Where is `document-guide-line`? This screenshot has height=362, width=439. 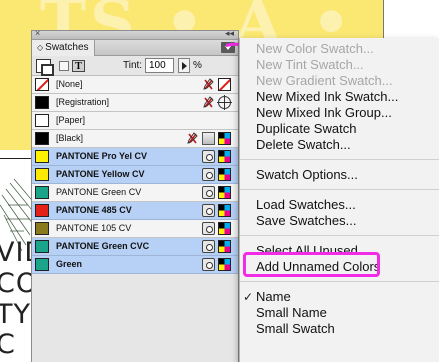 document-guide-line is located at coordinates (383, 20).